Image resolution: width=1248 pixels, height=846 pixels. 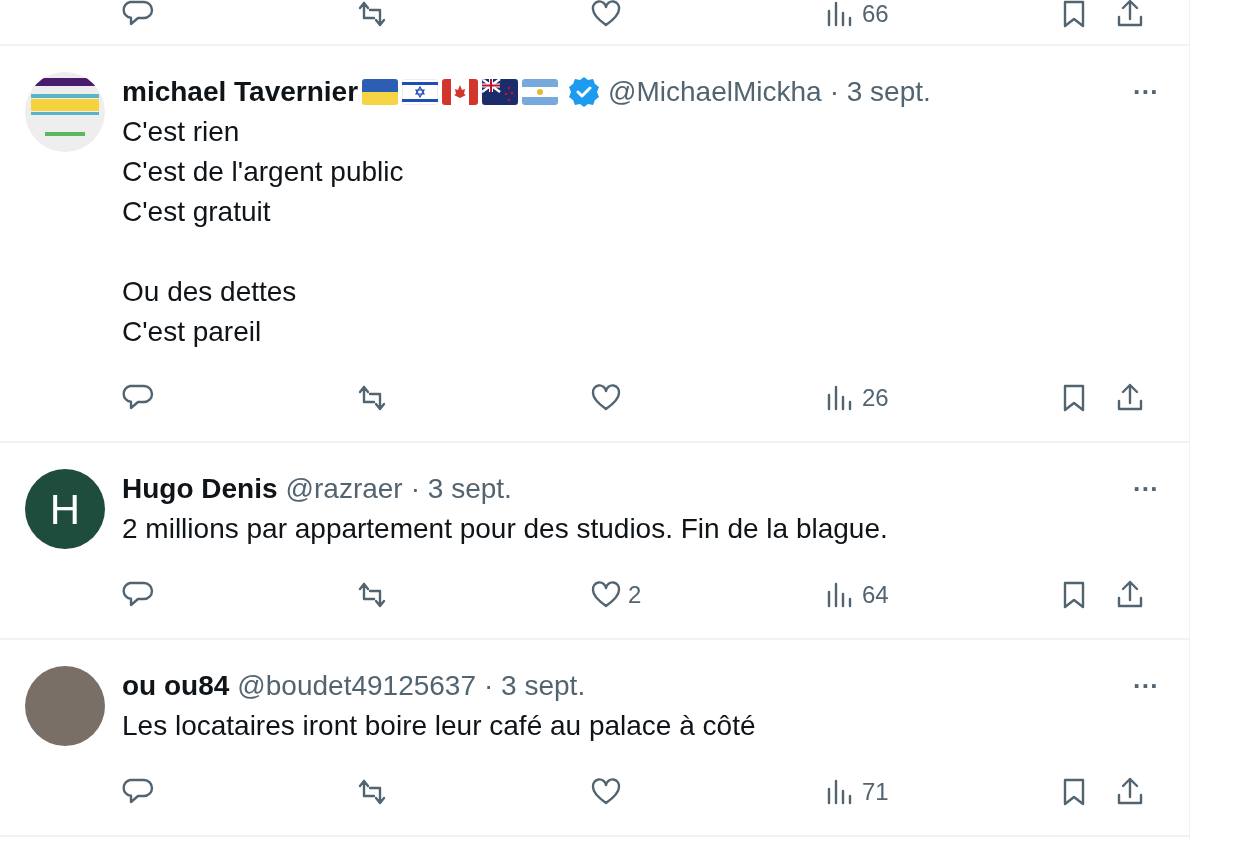 What do you see at coordinates (715, 92) in the screenshot?
I see `user-handle: @MichaelMickha` at bounding box center [715, 92].